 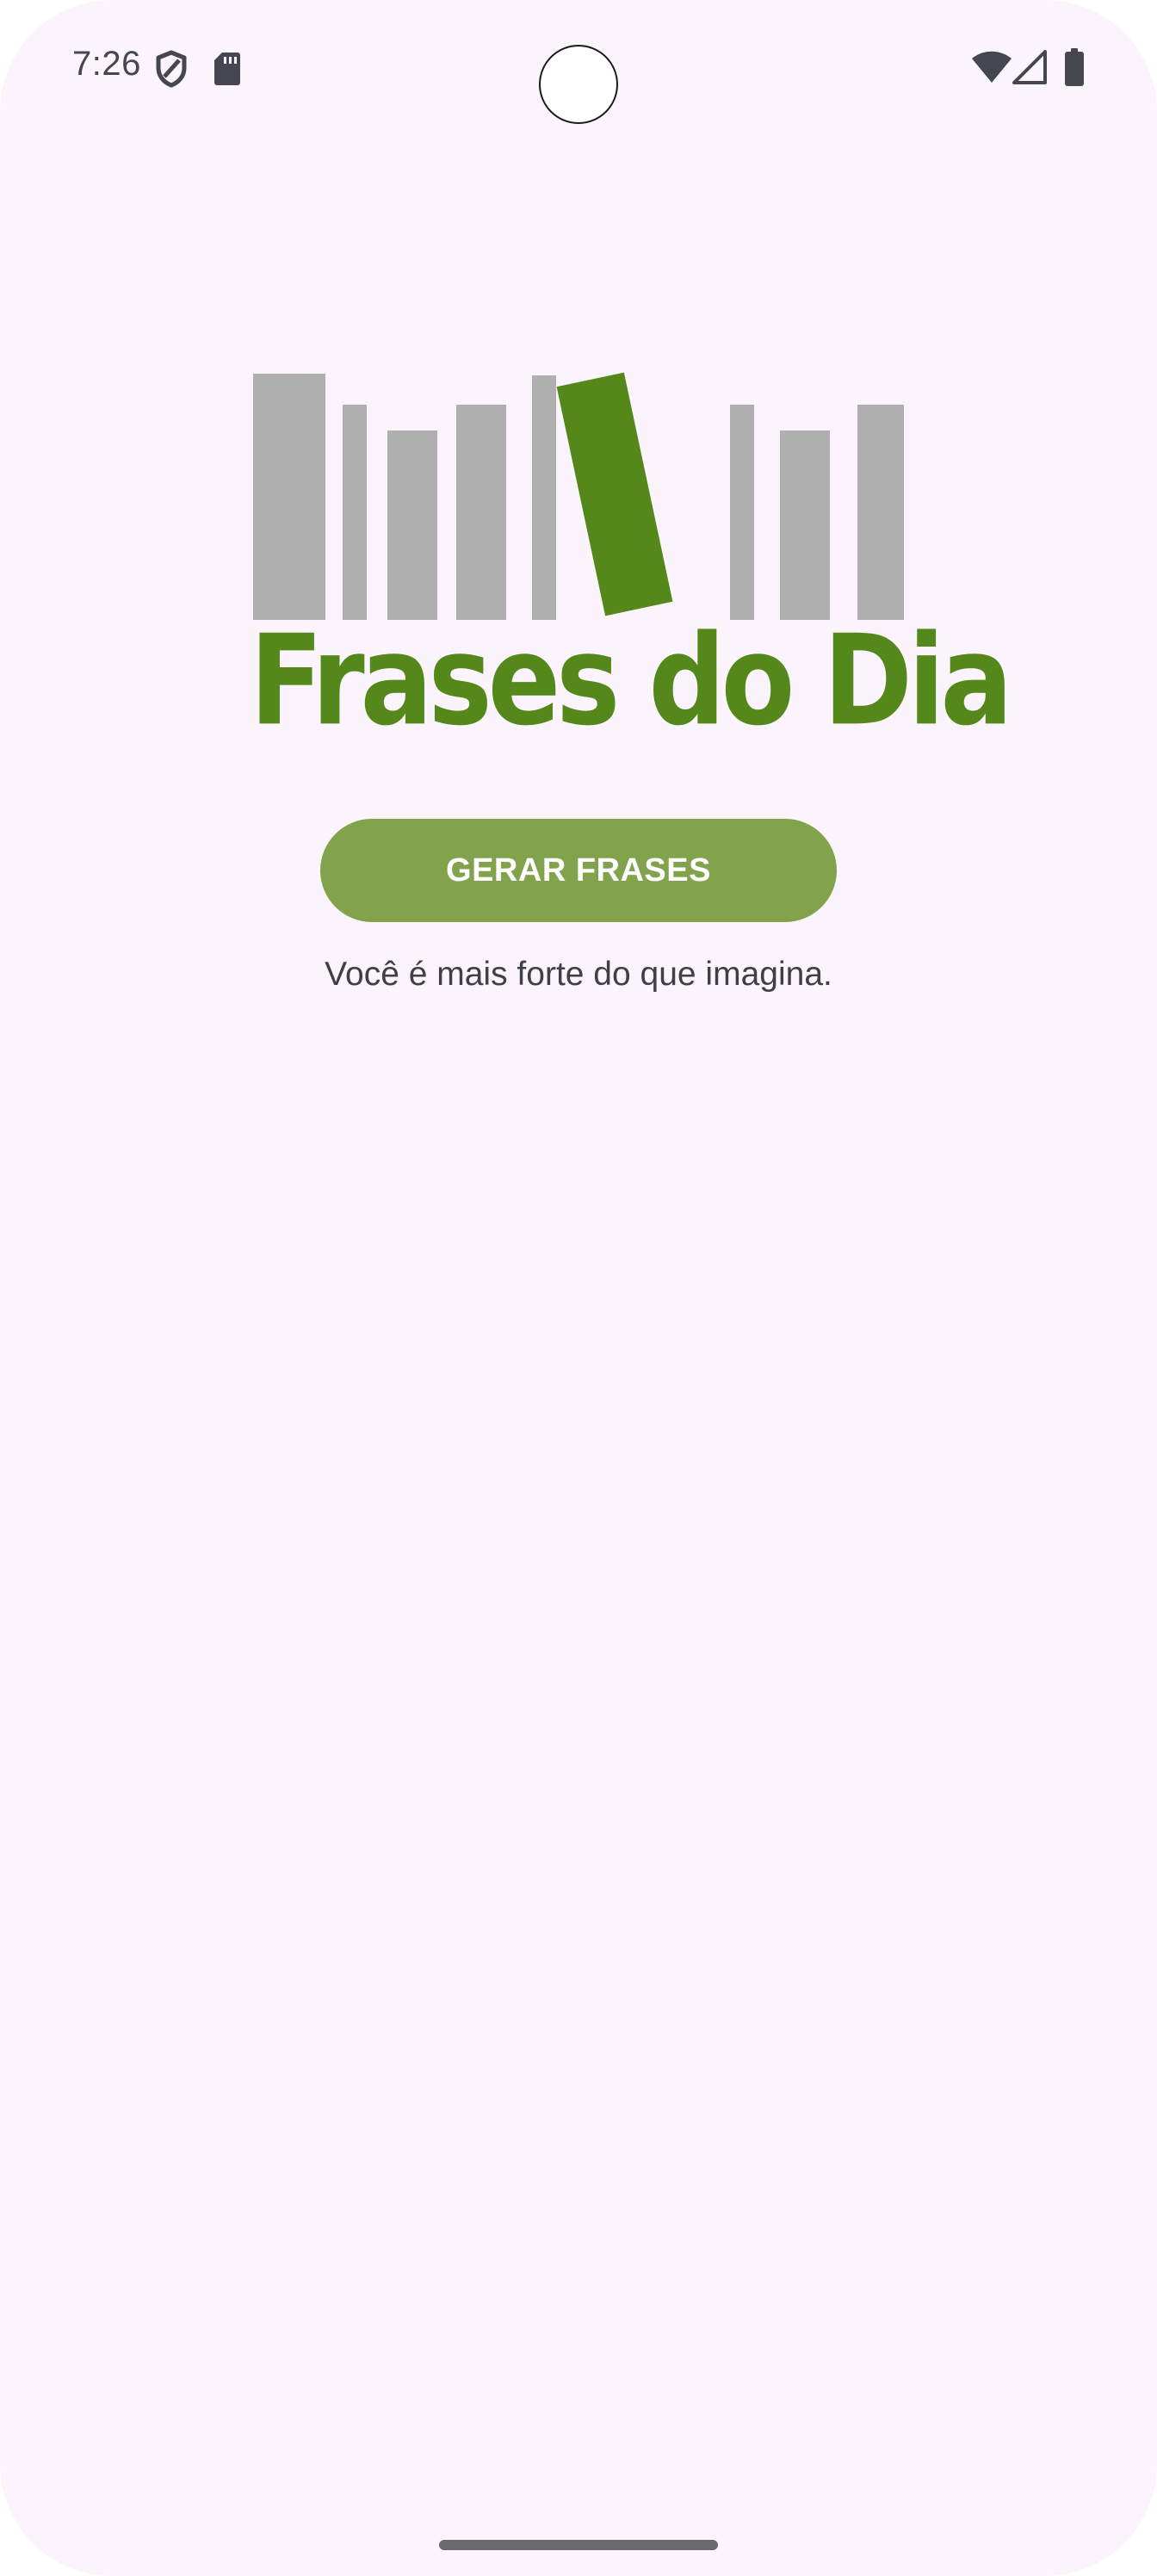 What do you see at coordinates (579, 84) in the screenshot?
I see `camera-cutout` at bounding box center [579, 84].